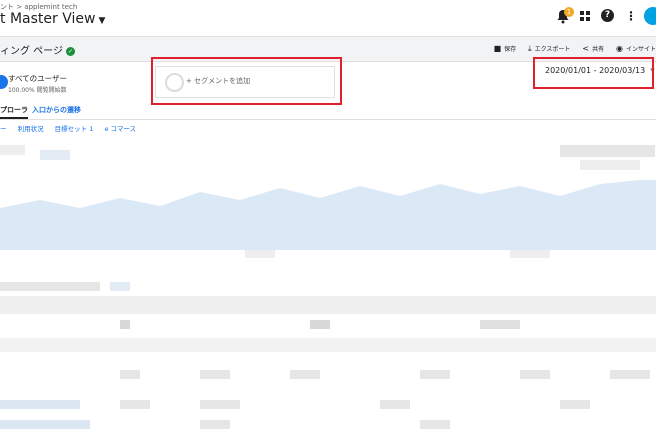  What do you see at coordinates (585, 16) in the screenshot?
I see `apps-grid-icon` at bounding box center [585, 16].